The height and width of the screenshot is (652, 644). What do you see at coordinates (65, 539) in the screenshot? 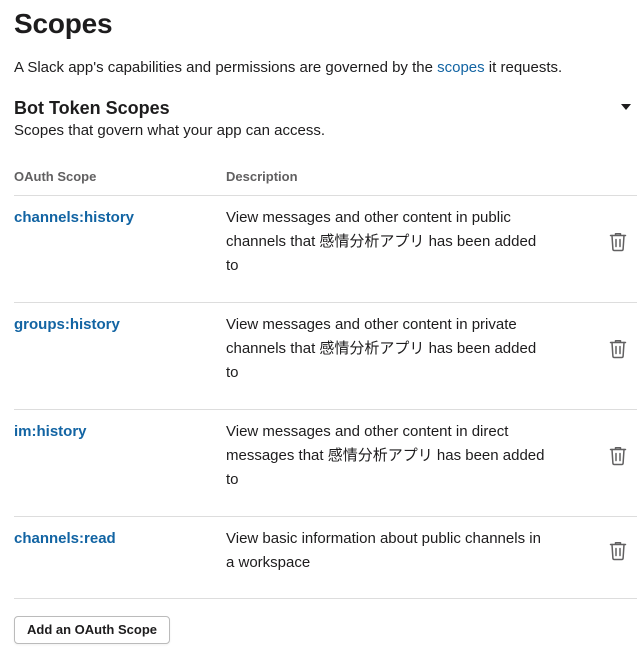
I see `scope-name: channels:read` at bounding box center [65, 539].